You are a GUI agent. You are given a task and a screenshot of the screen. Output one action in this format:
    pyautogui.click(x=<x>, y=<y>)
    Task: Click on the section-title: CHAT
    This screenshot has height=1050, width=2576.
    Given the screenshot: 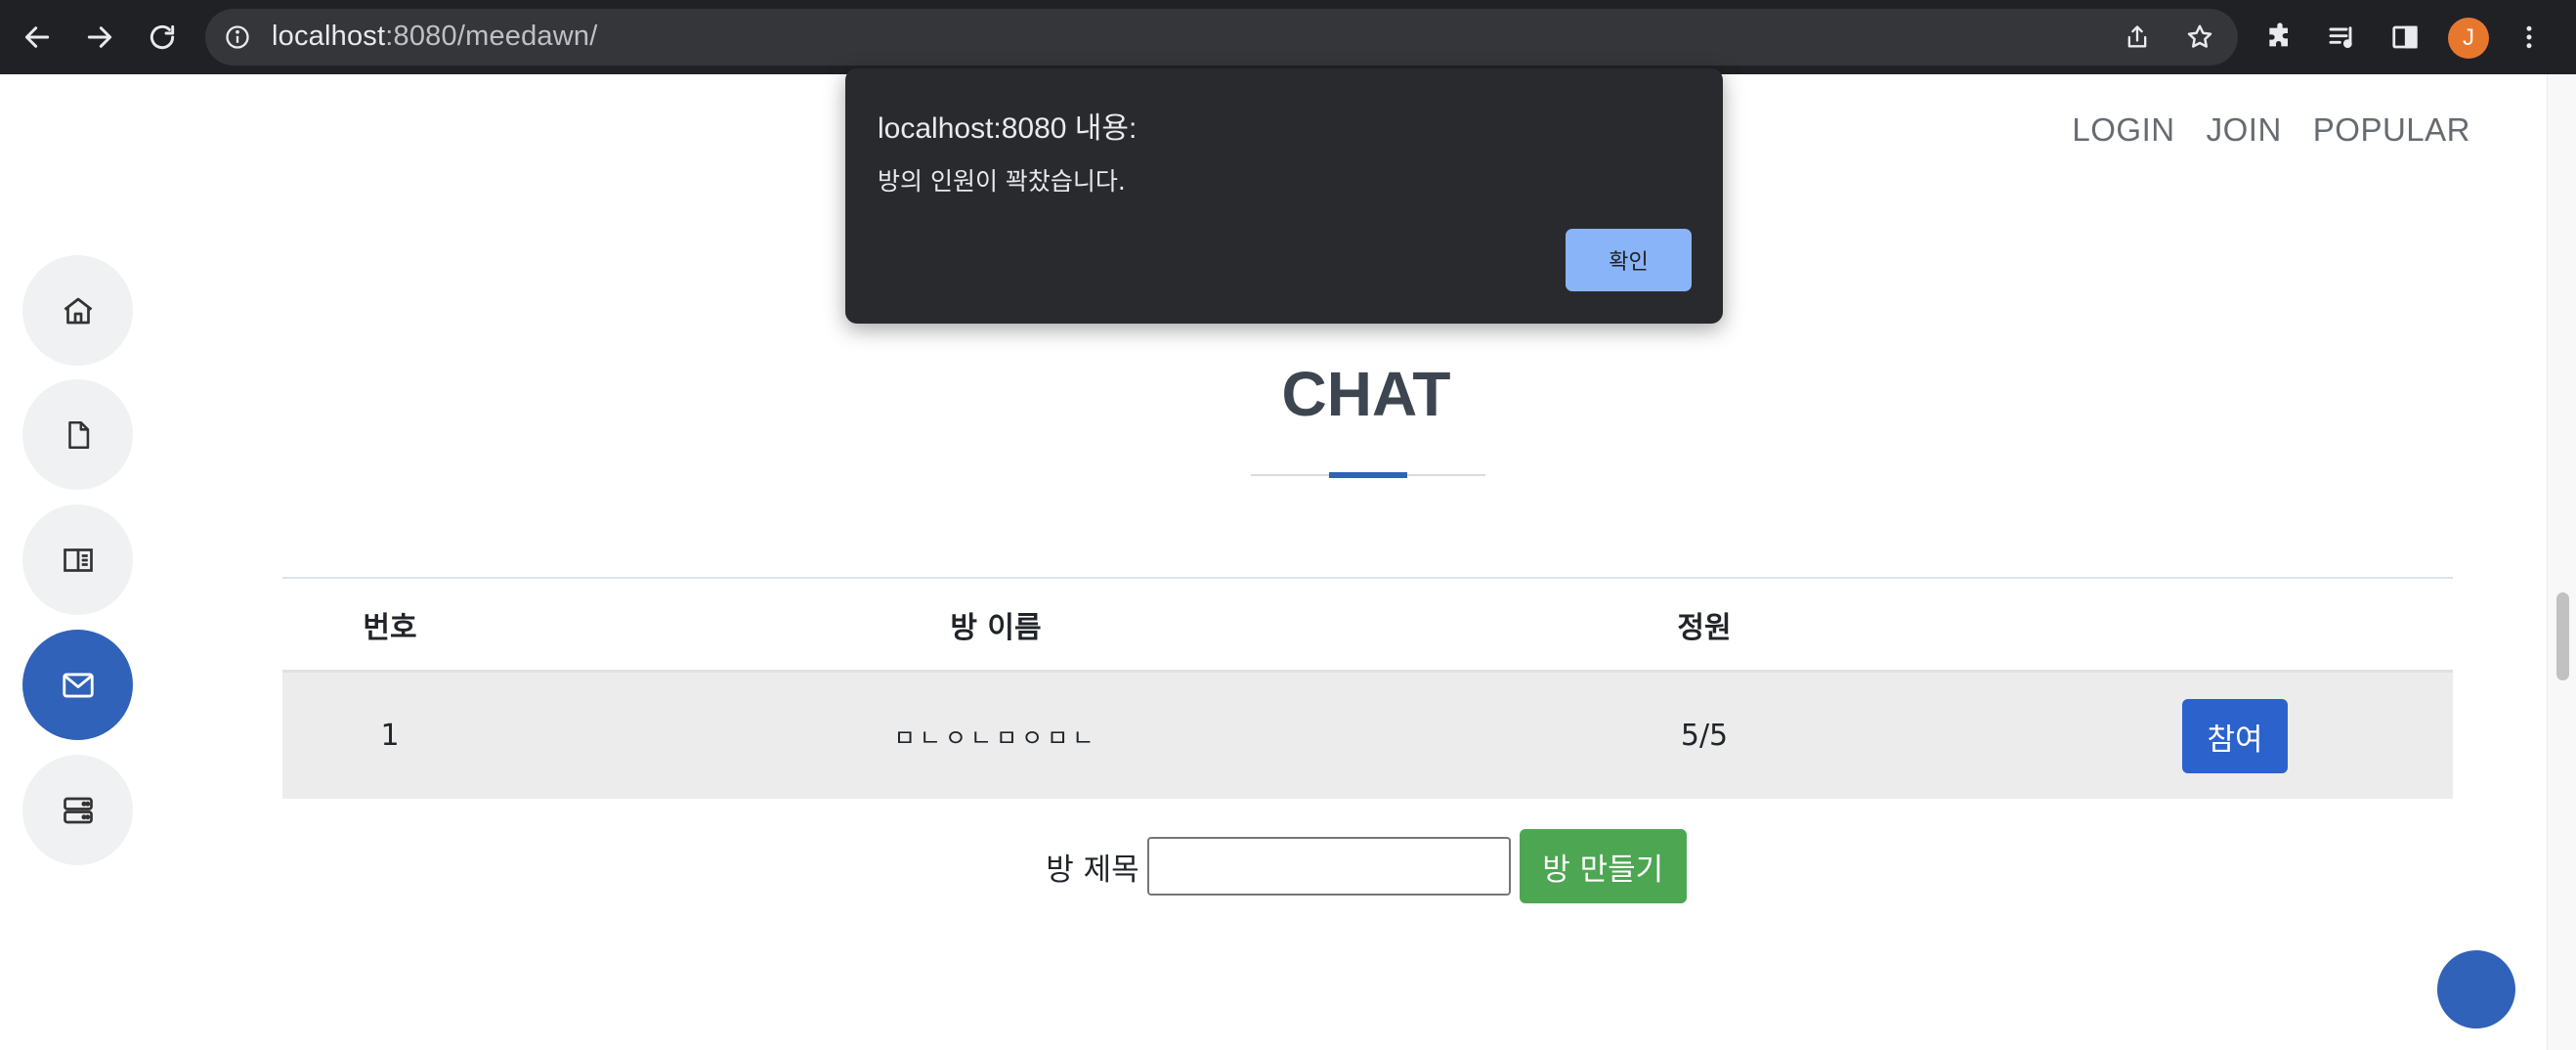 What is the action you would take?
    pyautogui.click(x=1366, y=394)
    